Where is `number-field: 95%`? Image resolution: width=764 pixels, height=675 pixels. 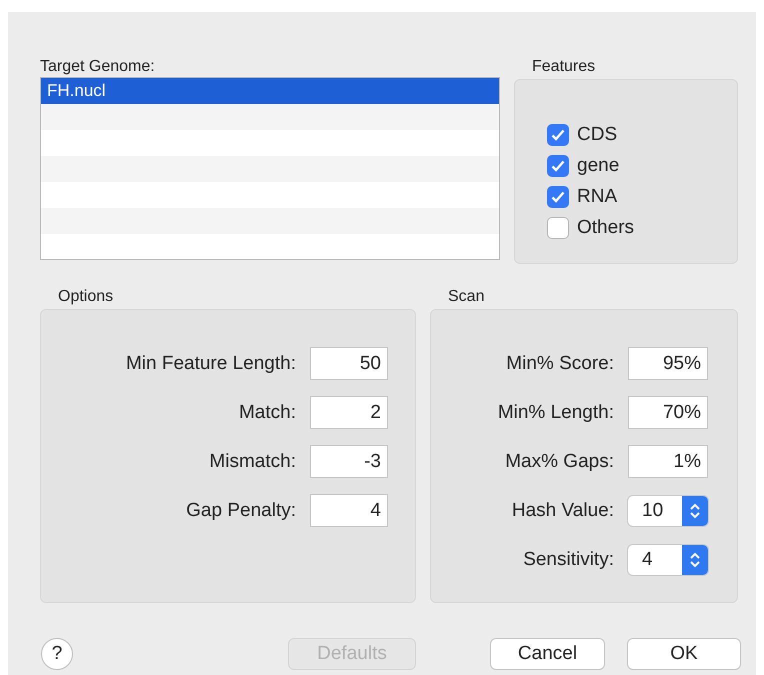
number-field: 95% is located at coordinates (668, 363).